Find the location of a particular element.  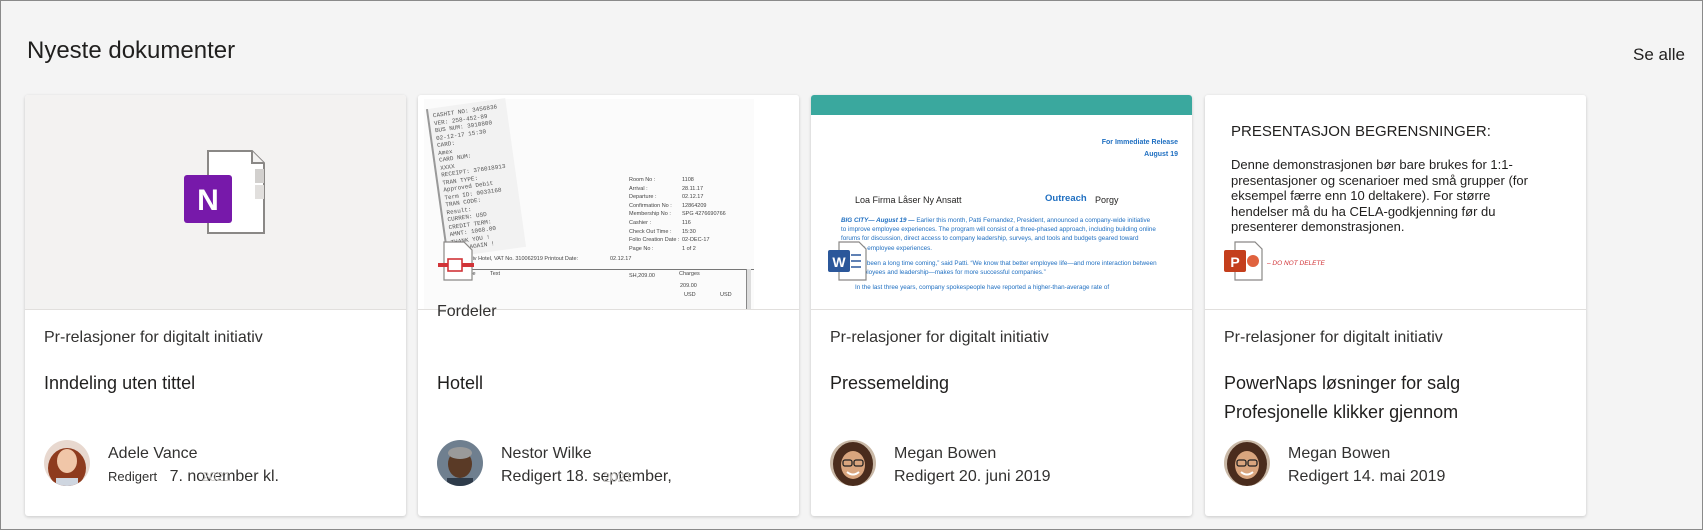

svg-text: P is located at coordinates (1234, 262).